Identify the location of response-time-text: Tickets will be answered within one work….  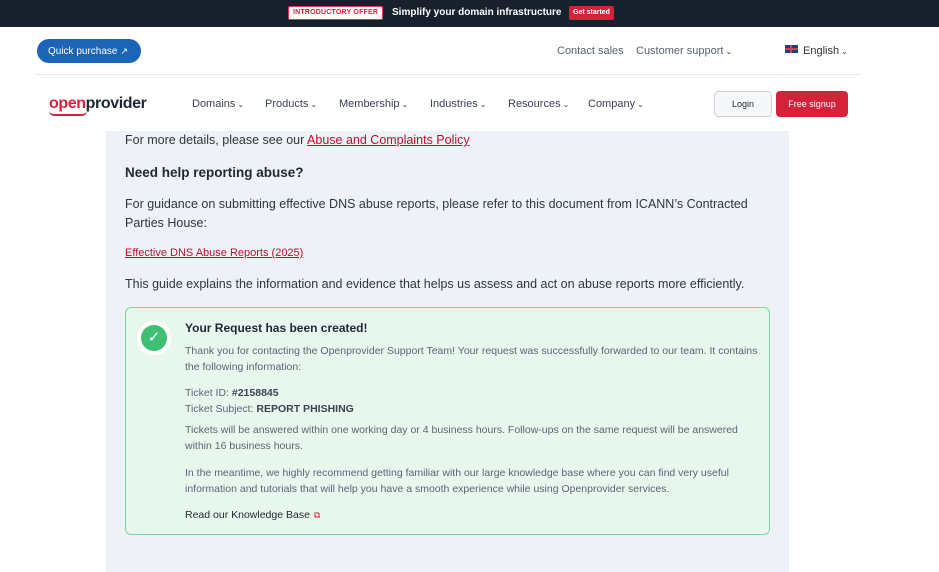
(461, 438).